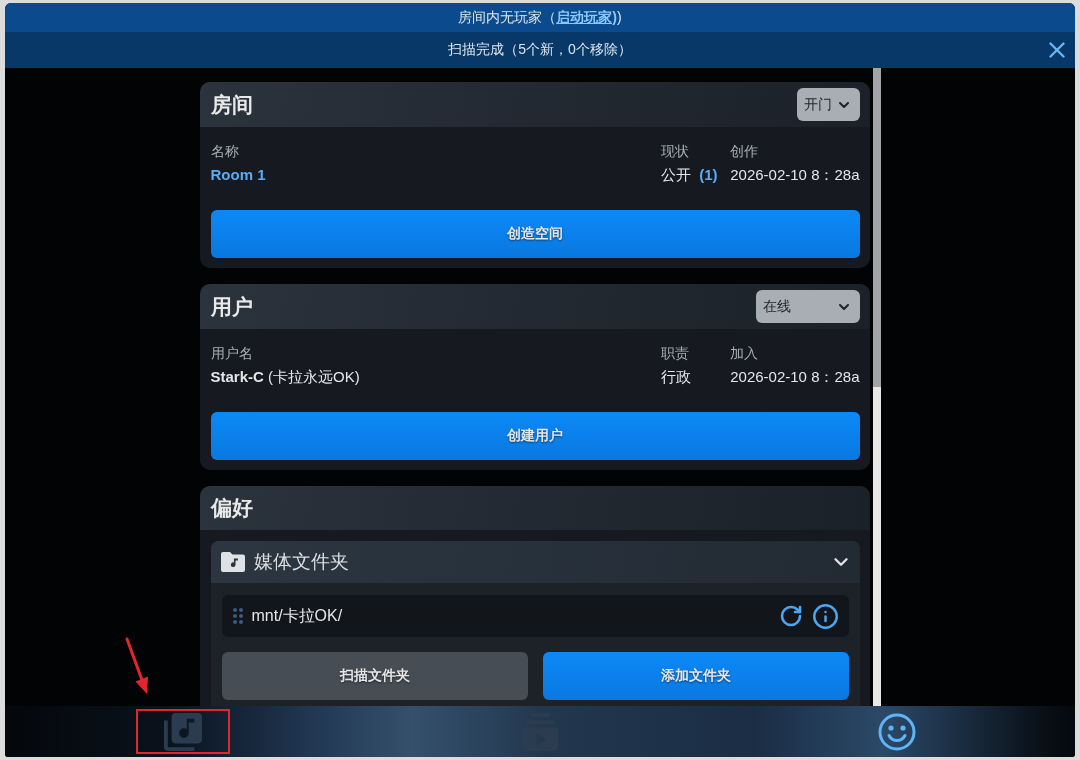 This screenshot has height=760, width=1080. What do you see at coordinates (231, 508) in the screenshot?
I see `card-title: 偏好` at bounding box center [231, 508].